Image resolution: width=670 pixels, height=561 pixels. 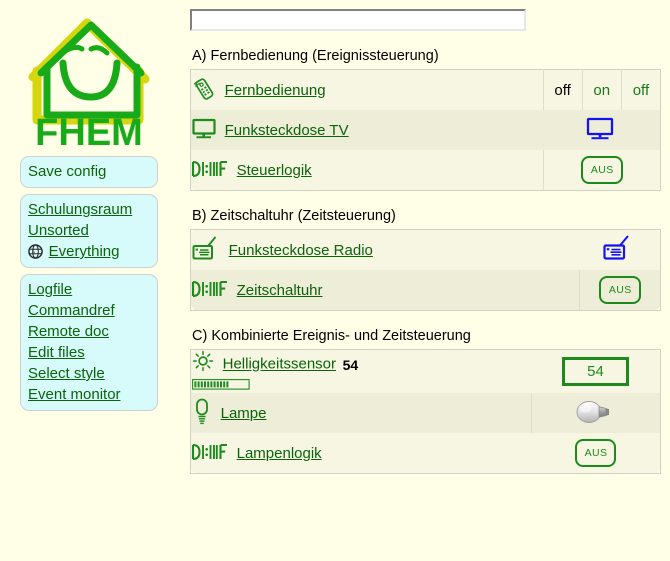 I want to click on device-link-funksteckdose-tv: Funksteckdose TV, so click(x=287, y=130).